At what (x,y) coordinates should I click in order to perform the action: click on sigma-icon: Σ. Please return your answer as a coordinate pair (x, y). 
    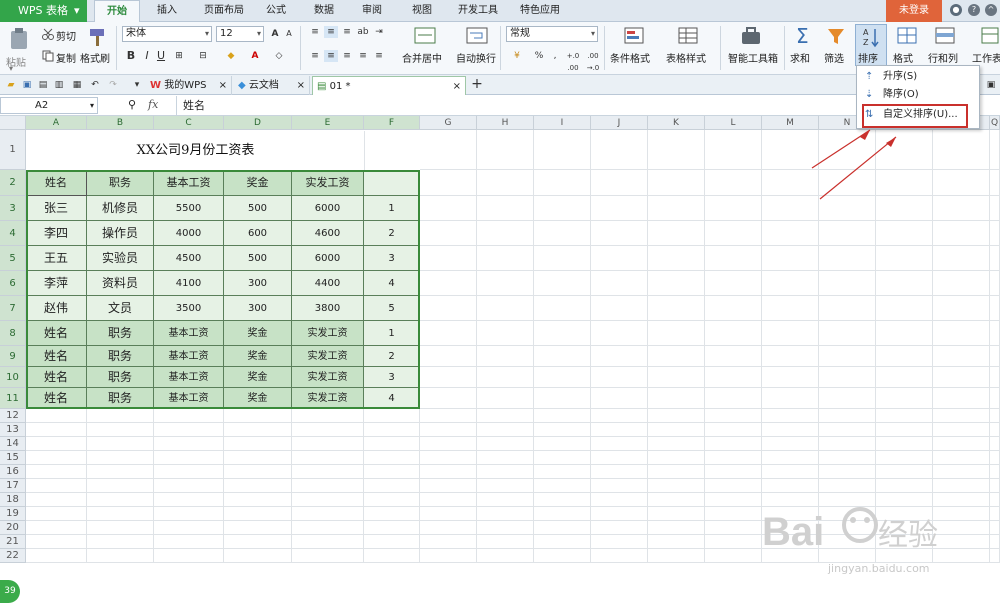
    Looking at the image, I should click on (802, 36).